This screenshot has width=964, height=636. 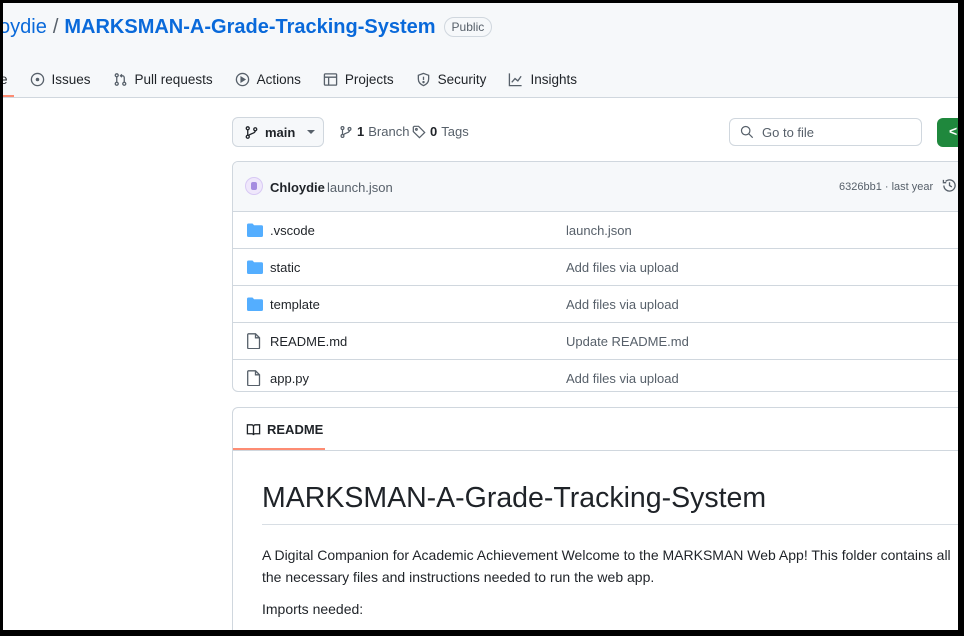 I want to click on file-name: static, so click(x=285, y=267).